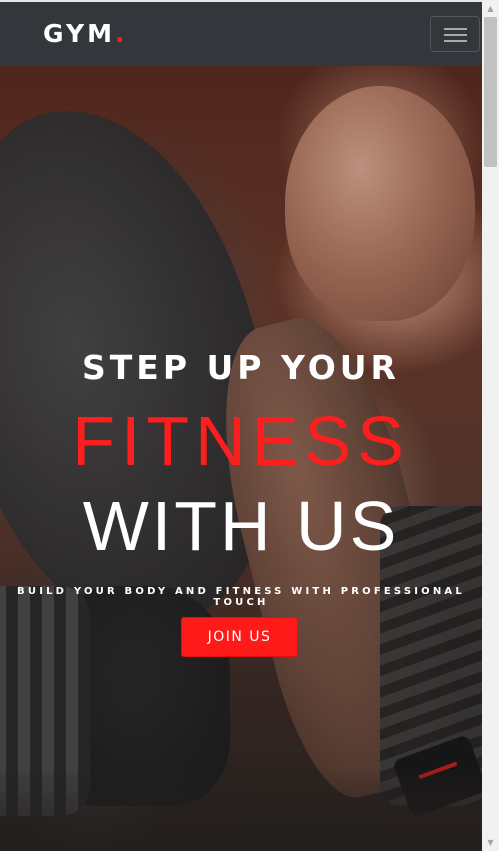  What do you see at coordinates (241, 367) in the screenshot?
I see `hero-heading-line1: STEP UP YOUR` at bounding box center [241, 367].